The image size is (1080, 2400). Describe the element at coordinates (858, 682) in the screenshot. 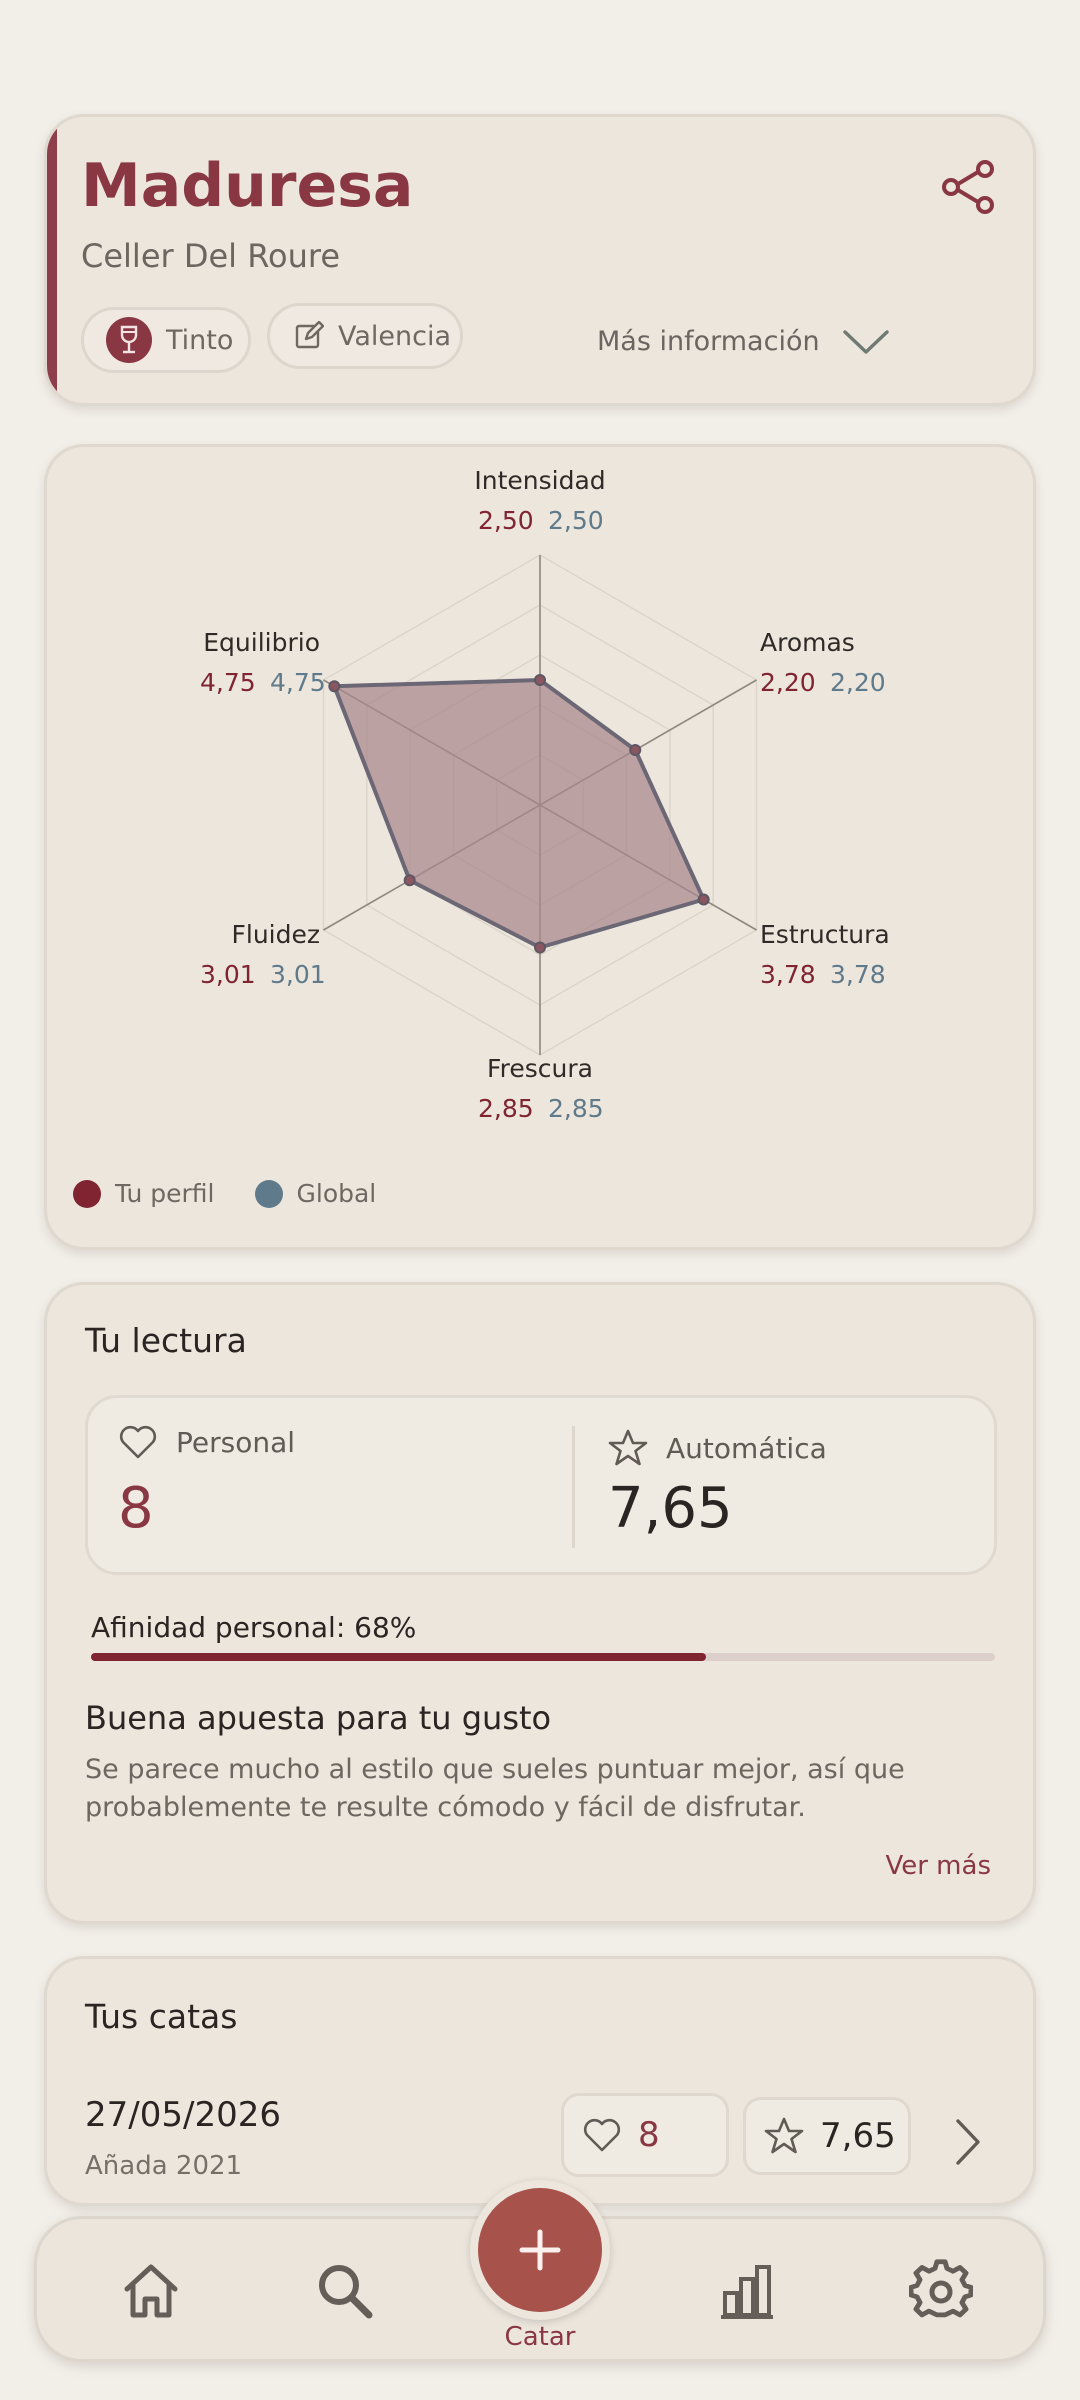

I see `radar-value-global: 2,20` at that location.